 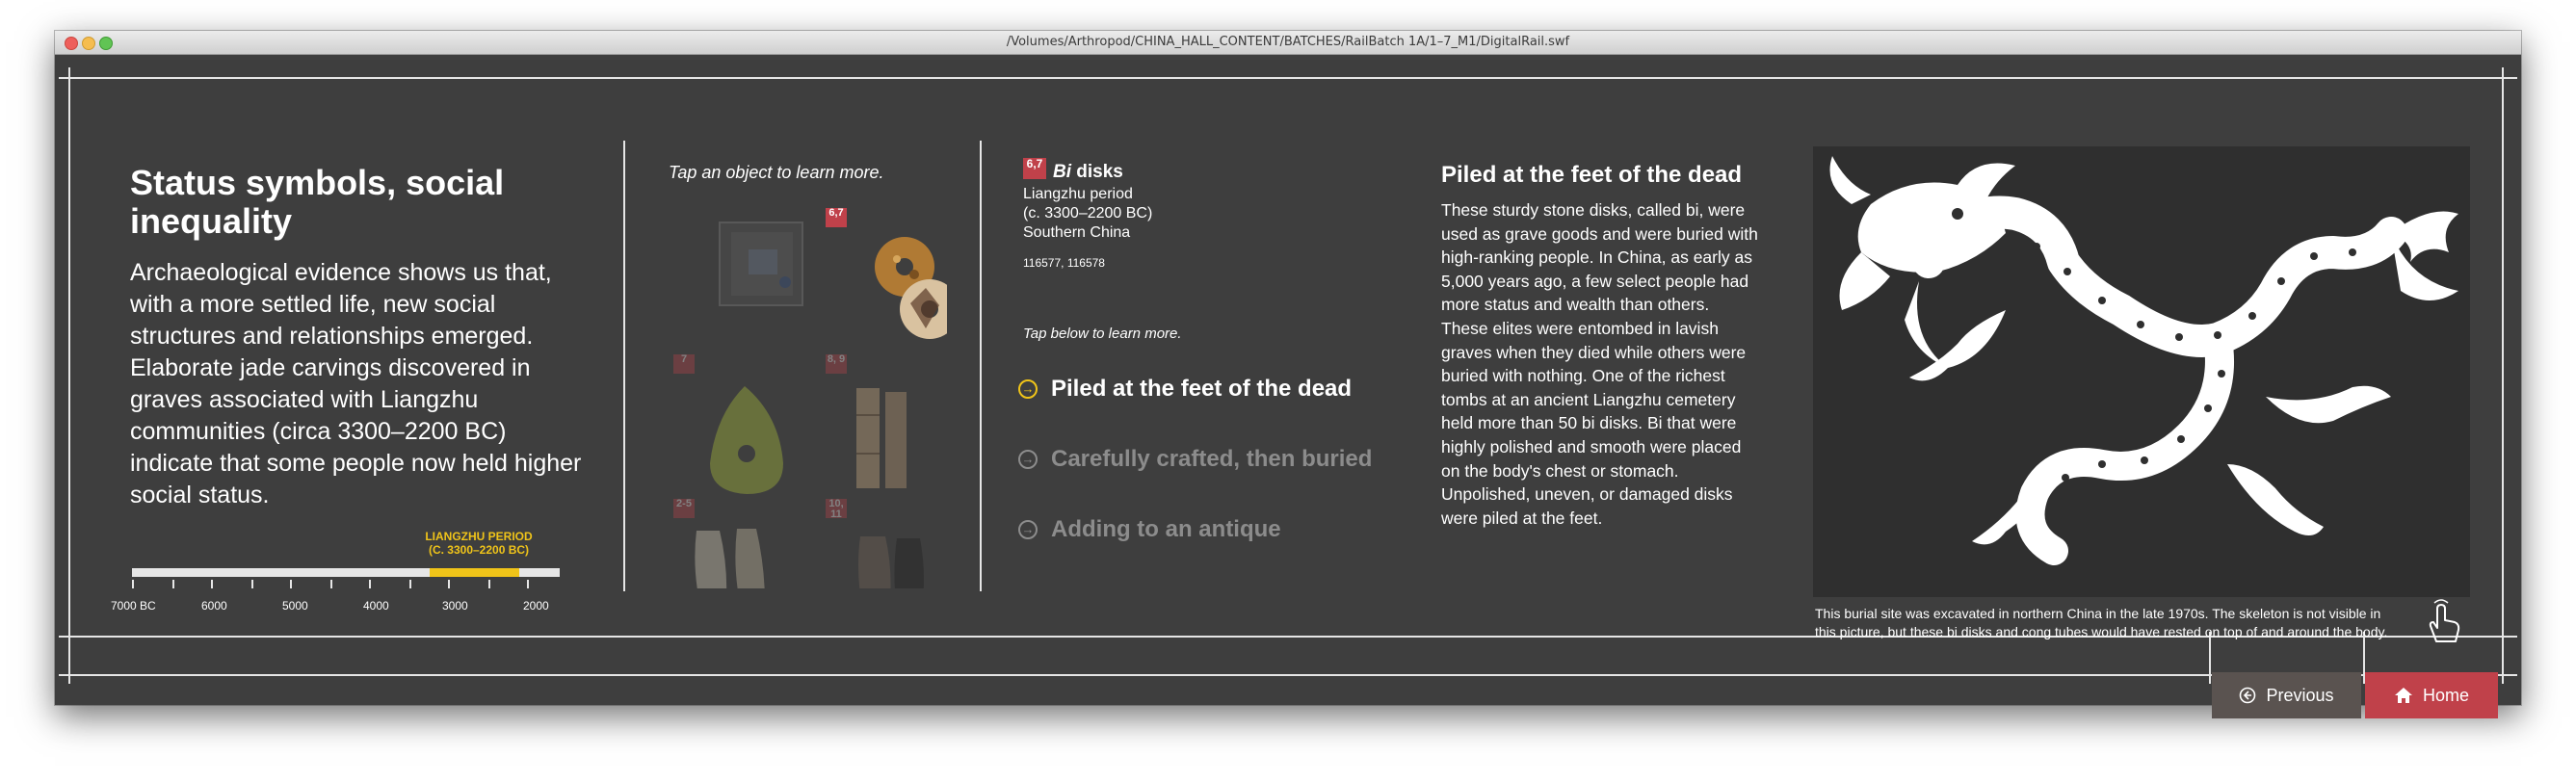 What do you see at coordinates (684, 508) in the screenshot?
I see `object-badge-carved-jade: 2-5` at bounding box center [684, 508].